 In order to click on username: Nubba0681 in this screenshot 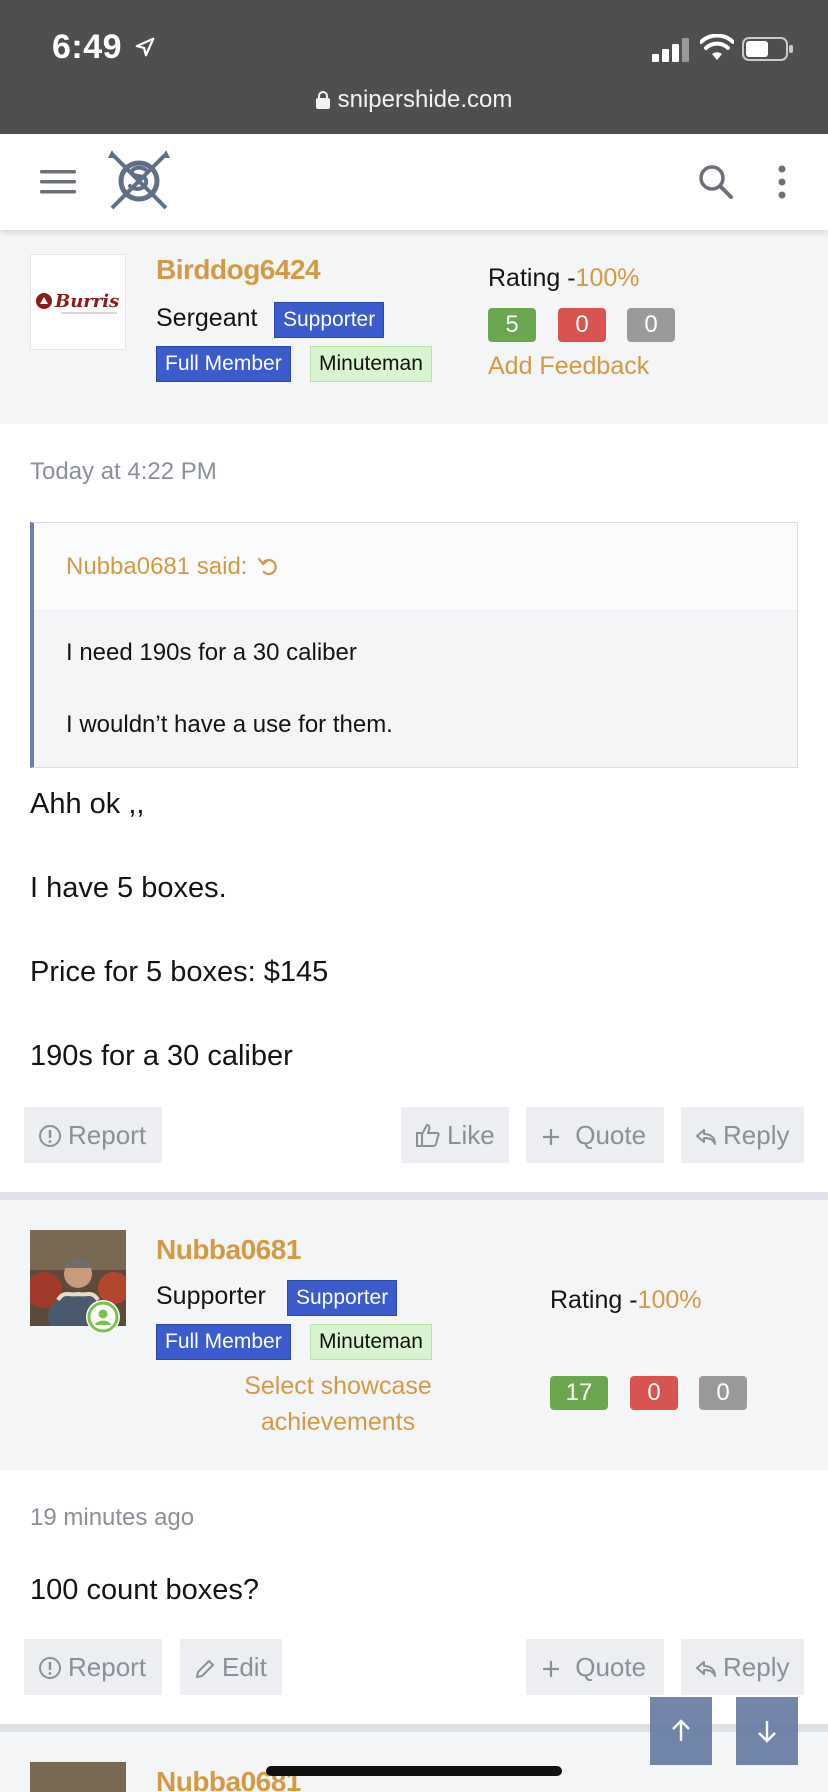, I will do `click(228, 1250)`.